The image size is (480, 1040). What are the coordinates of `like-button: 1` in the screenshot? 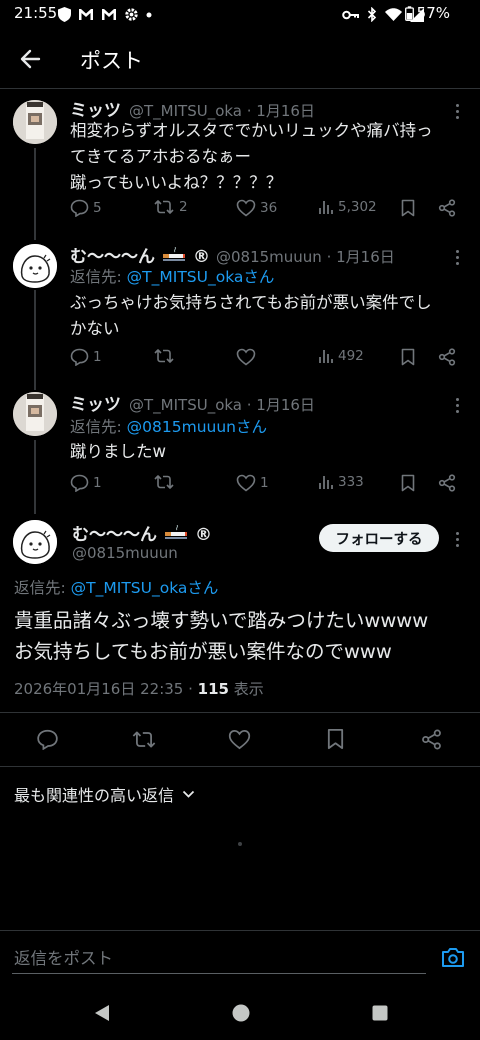 It's located at (252, 483).